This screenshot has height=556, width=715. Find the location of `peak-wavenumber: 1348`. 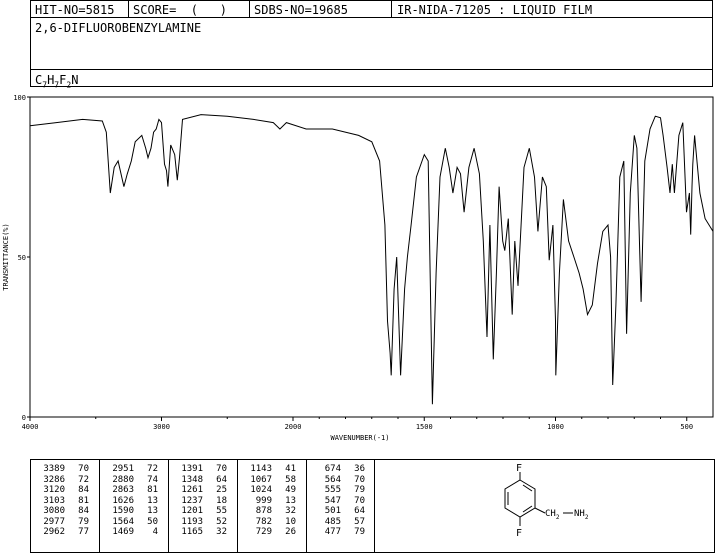

peak-wavenumber: 1348 is located at coordinates (192, 479).